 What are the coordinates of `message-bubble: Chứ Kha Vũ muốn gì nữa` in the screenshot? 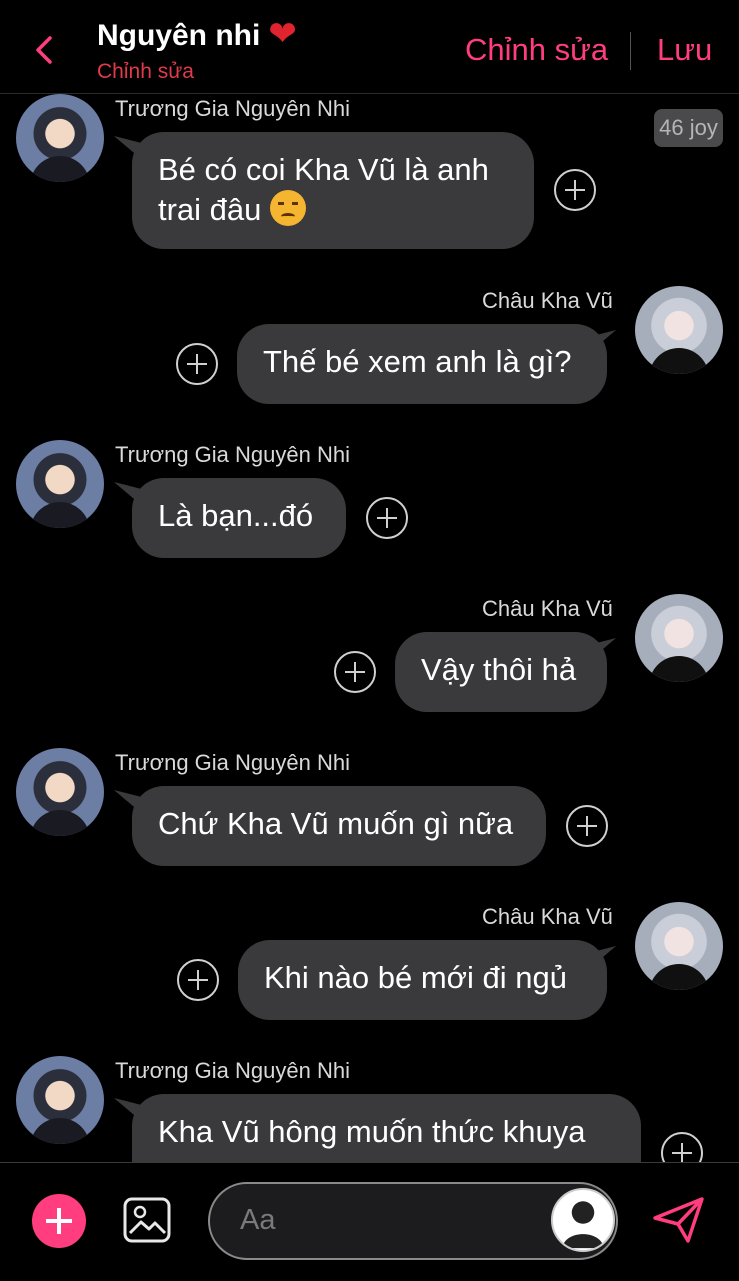 It's located at (339, 826).